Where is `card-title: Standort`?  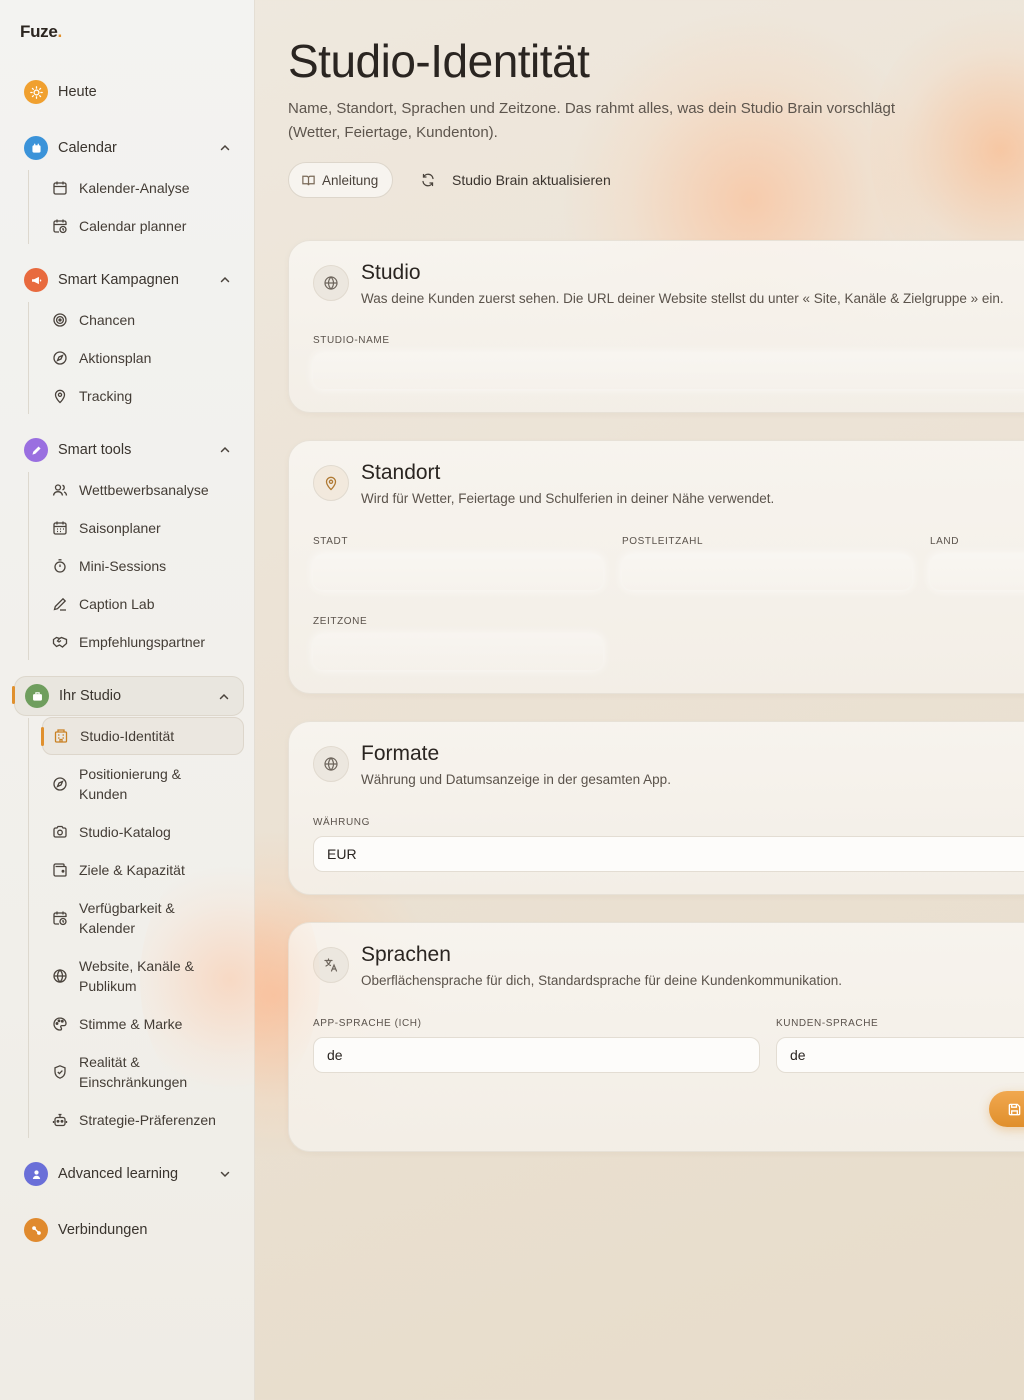 card-title: Standort is located at coordinates (401, 472).